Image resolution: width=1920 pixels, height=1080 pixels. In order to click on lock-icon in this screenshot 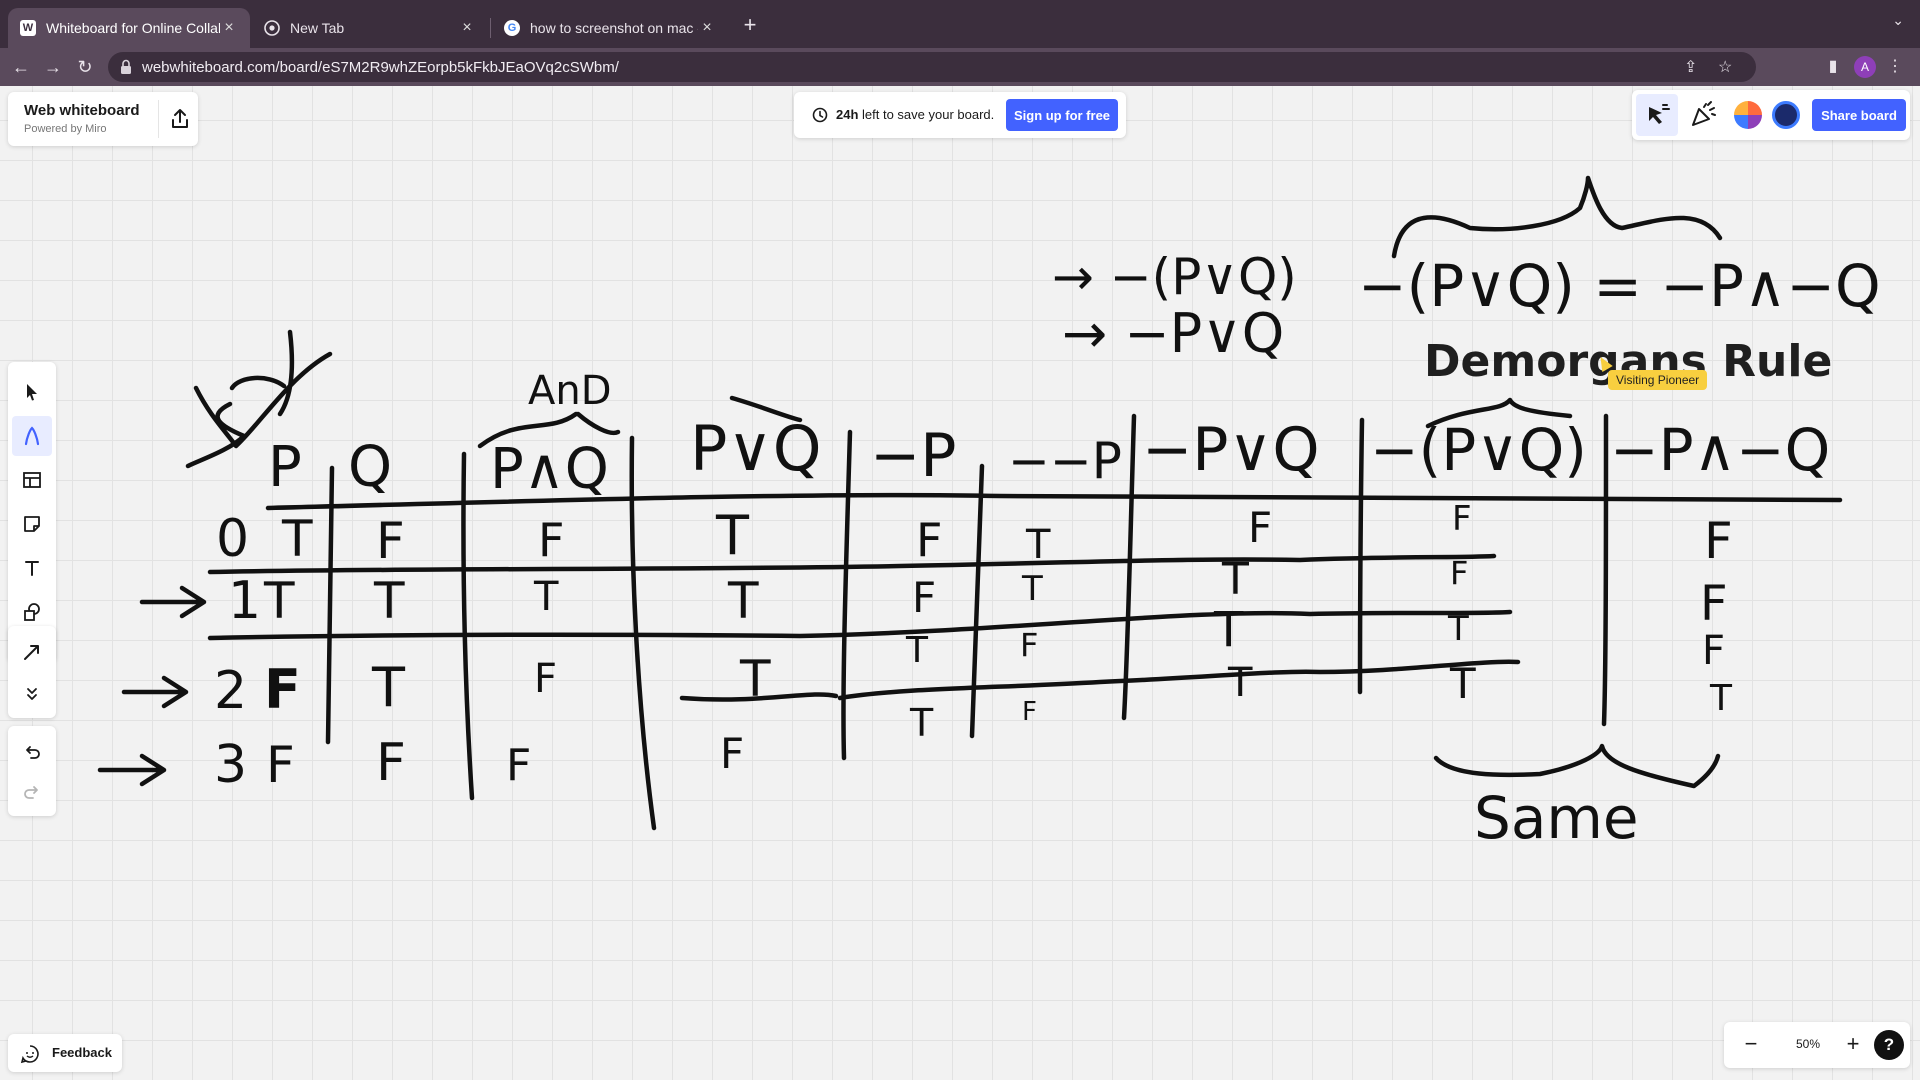, I will do `click(126, 66)`.